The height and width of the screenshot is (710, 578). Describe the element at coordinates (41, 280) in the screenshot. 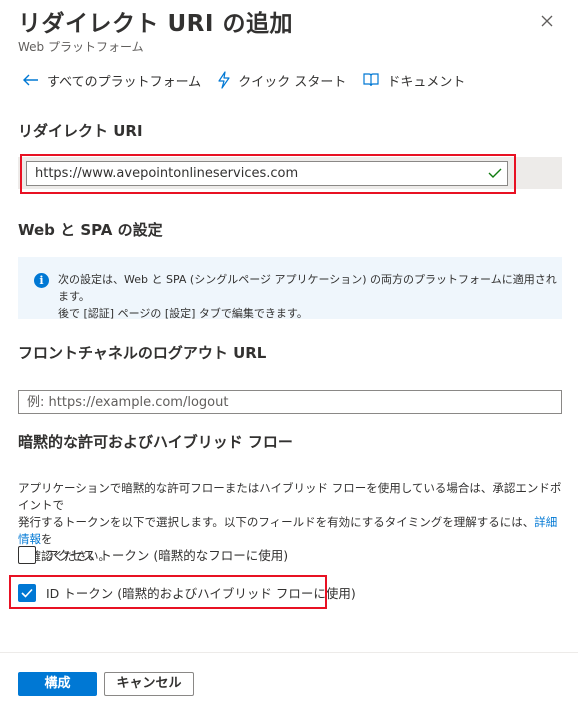

I see `info-icon: i` at that location.